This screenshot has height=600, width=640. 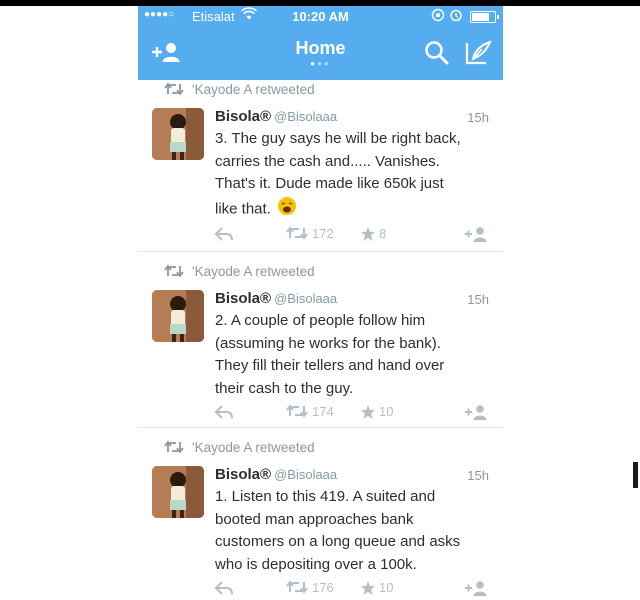 I want to click on retweet-count: 174, so click(x=323, y=411).